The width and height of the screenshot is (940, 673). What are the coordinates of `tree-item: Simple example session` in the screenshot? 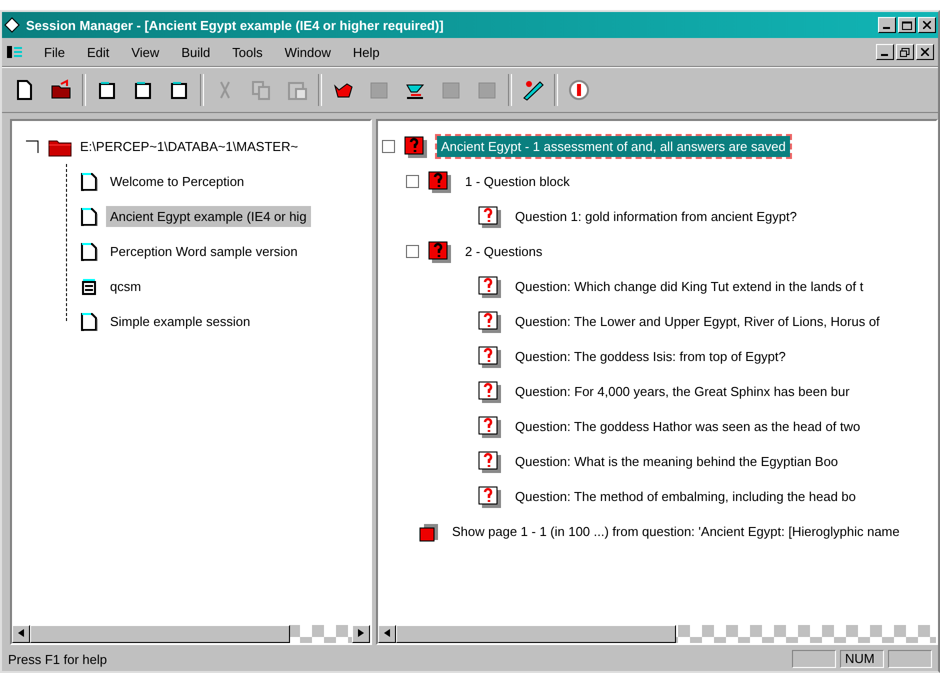 It's located at (180, 321).